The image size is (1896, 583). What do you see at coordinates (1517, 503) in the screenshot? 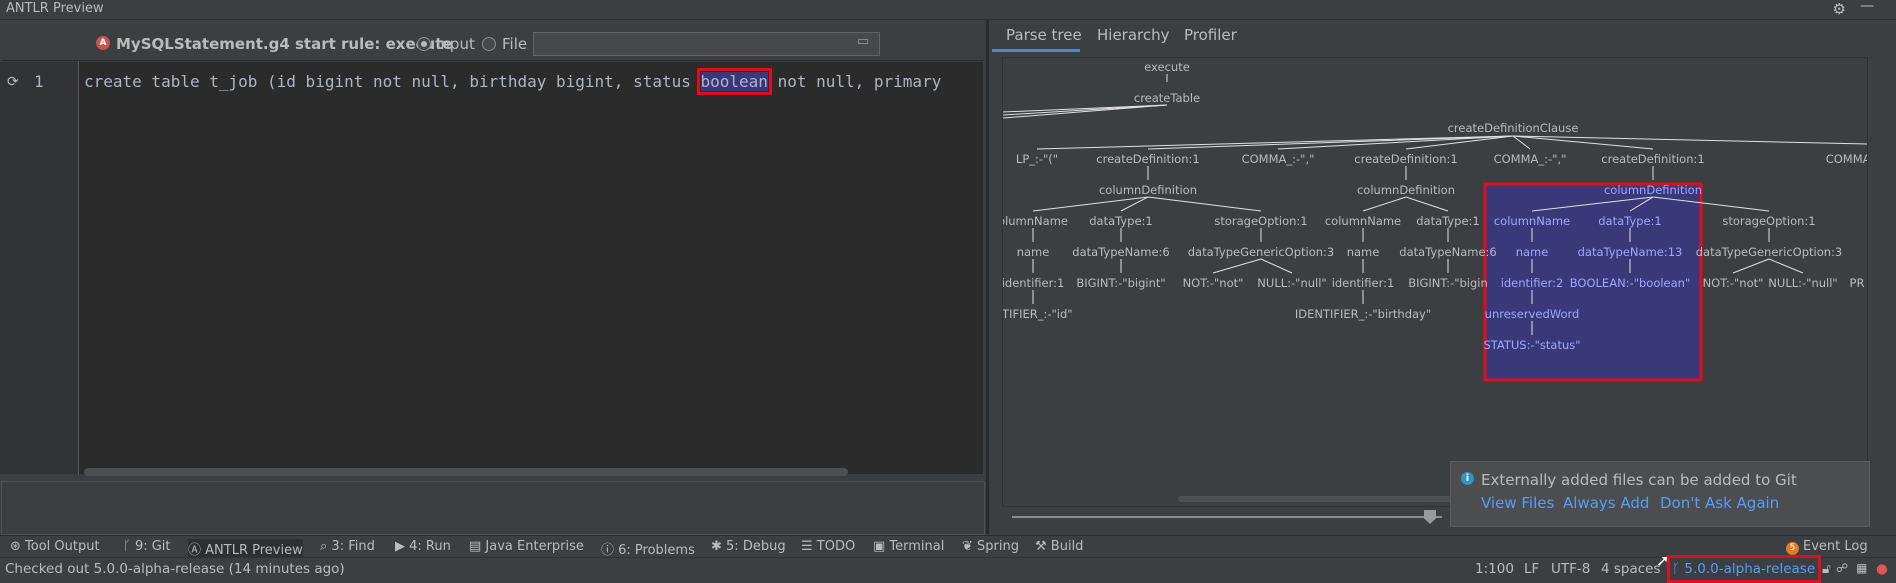
I see `view-files-link: View Files` at bounding box center [1517, 503].